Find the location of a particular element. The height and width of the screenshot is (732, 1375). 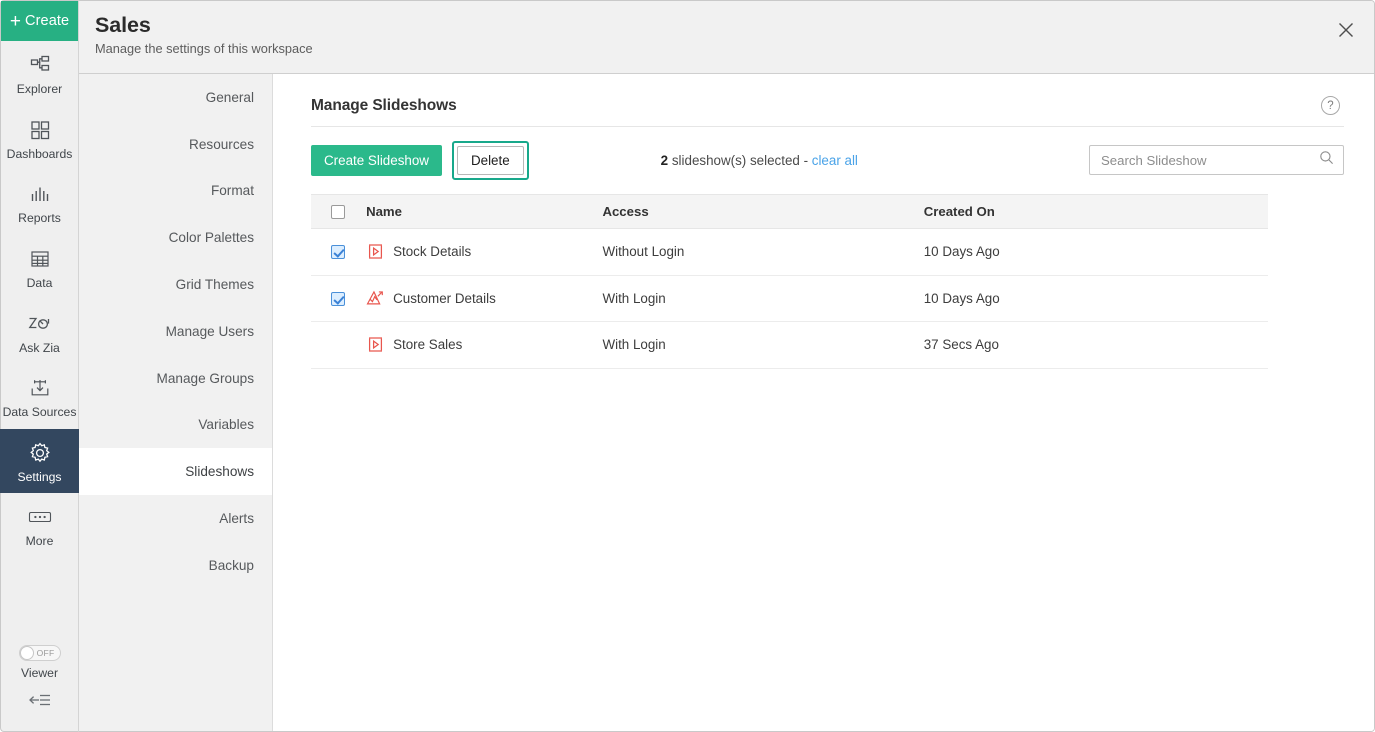

settings-menu-label: Manage Groups is located at coordinates (205, 378).